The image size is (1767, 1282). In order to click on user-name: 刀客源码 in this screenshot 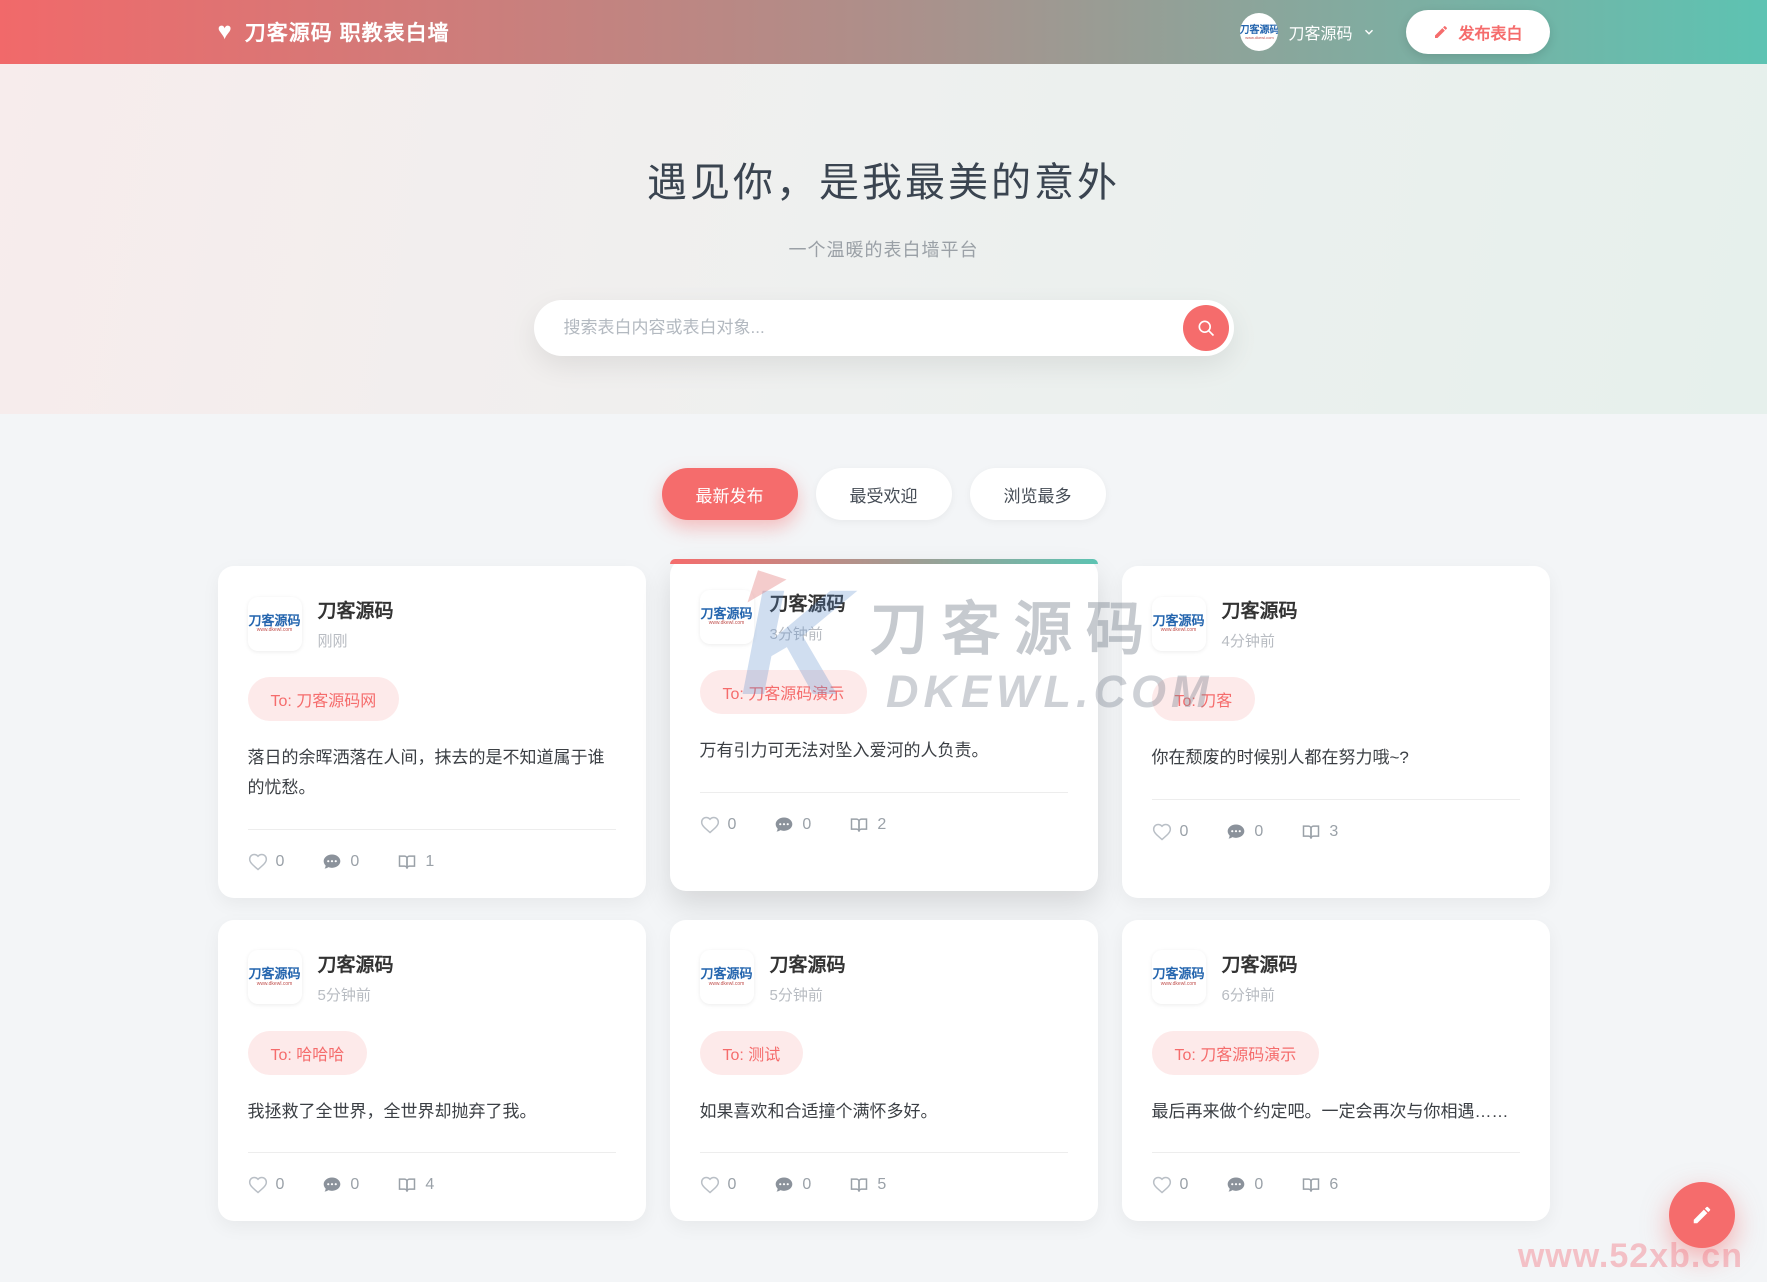, I will do `click(1320, 34)`.